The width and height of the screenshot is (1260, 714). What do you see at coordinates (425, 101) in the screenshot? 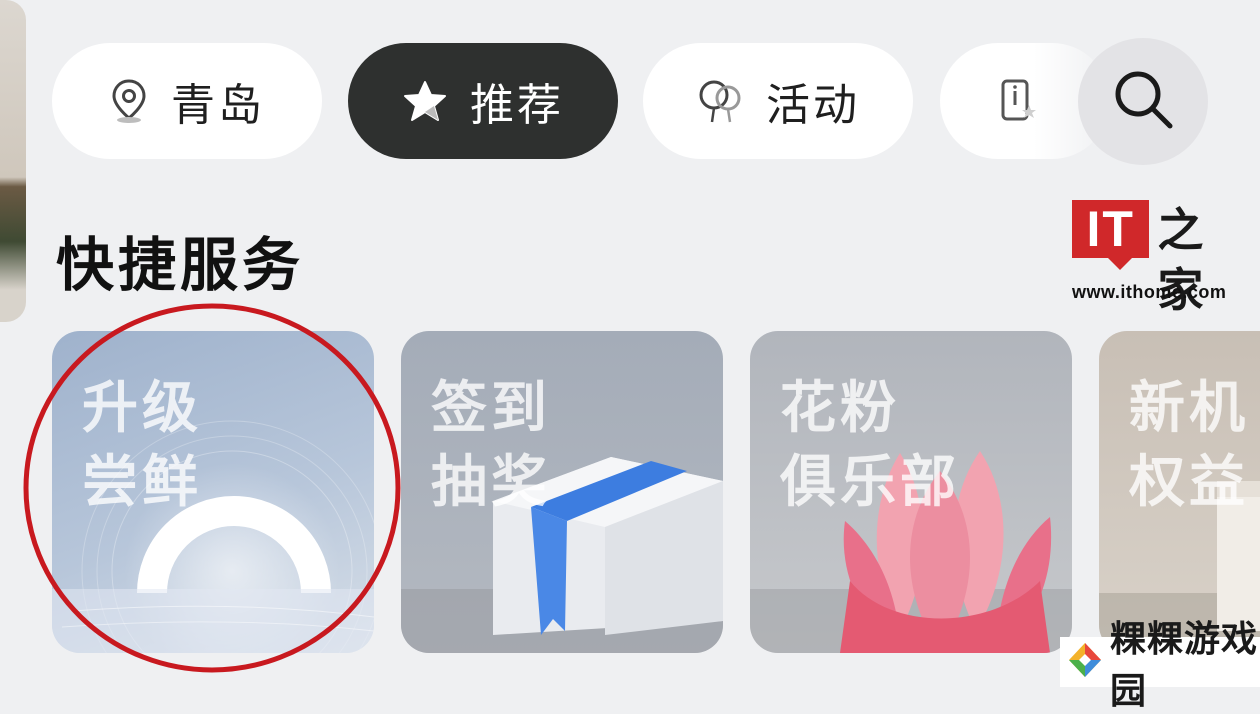
I see `star-icon` at bounding box center [425, 101].